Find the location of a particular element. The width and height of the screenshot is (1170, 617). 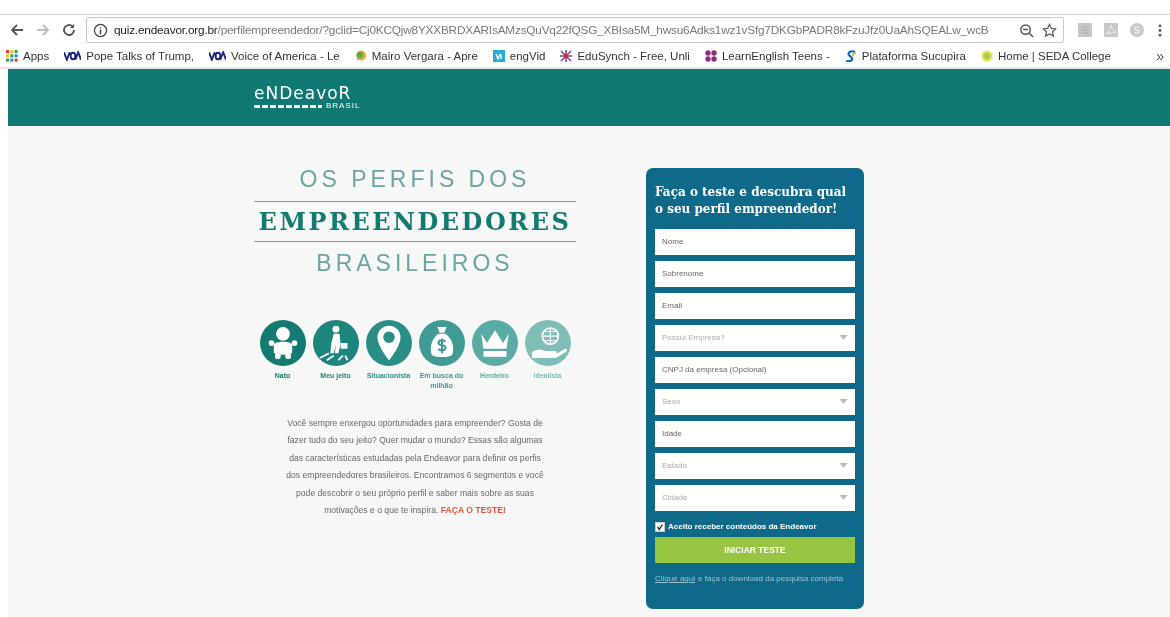

grid-icon is located at coordinates (12, 56).